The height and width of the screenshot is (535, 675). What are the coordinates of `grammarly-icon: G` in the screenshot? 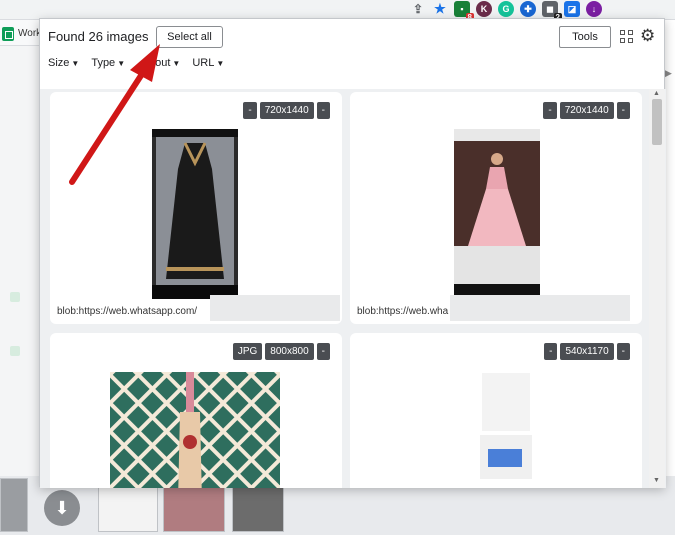 It's located at (506, 9).